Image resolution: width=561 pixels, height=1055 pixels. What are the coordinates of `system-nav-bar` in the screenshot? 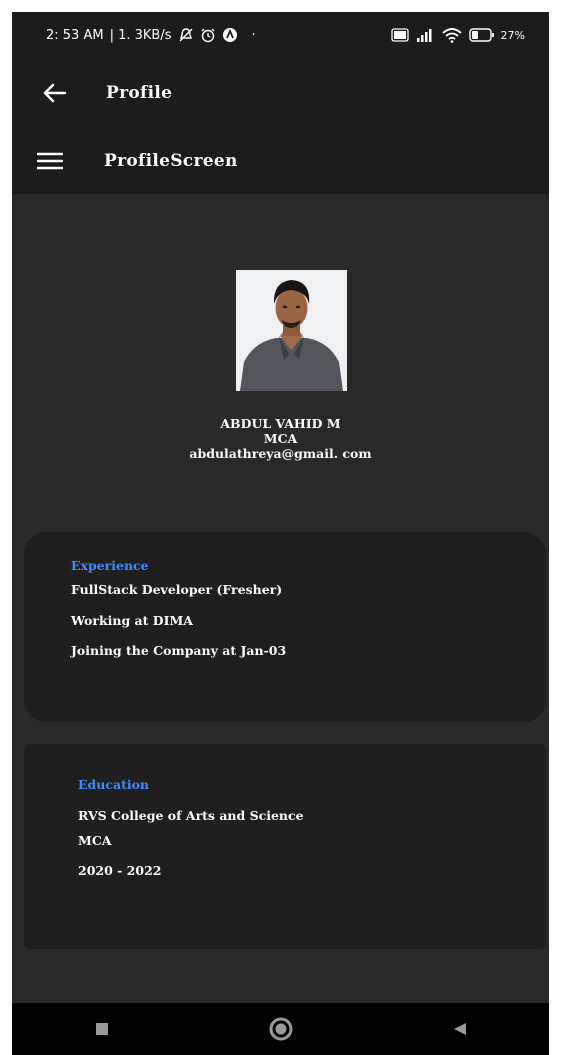 It's located at (280, 1029).